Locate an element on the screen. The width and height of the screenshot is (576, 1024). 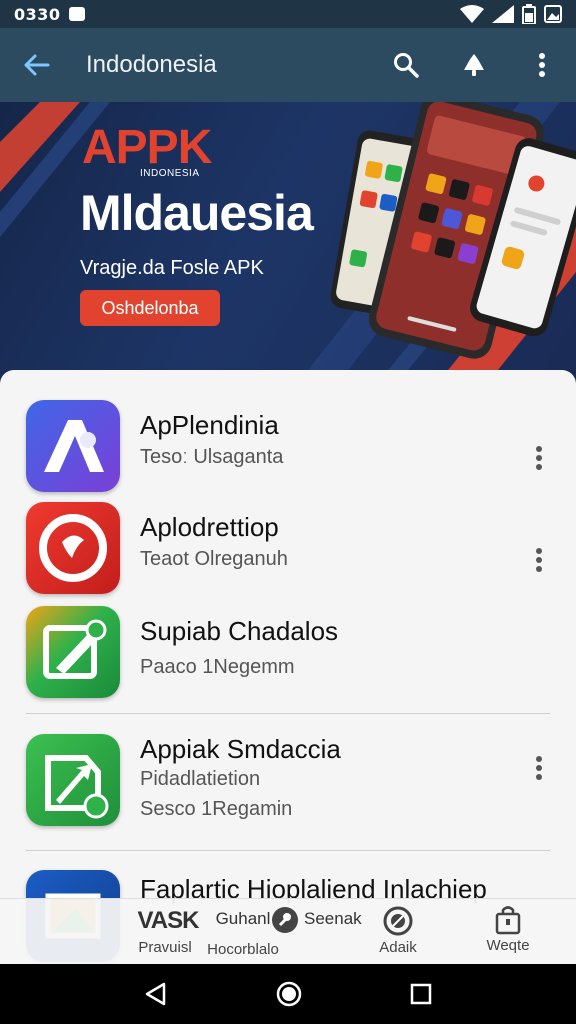
nav-item-settings: Adaik is located at coordinates (398, 932).